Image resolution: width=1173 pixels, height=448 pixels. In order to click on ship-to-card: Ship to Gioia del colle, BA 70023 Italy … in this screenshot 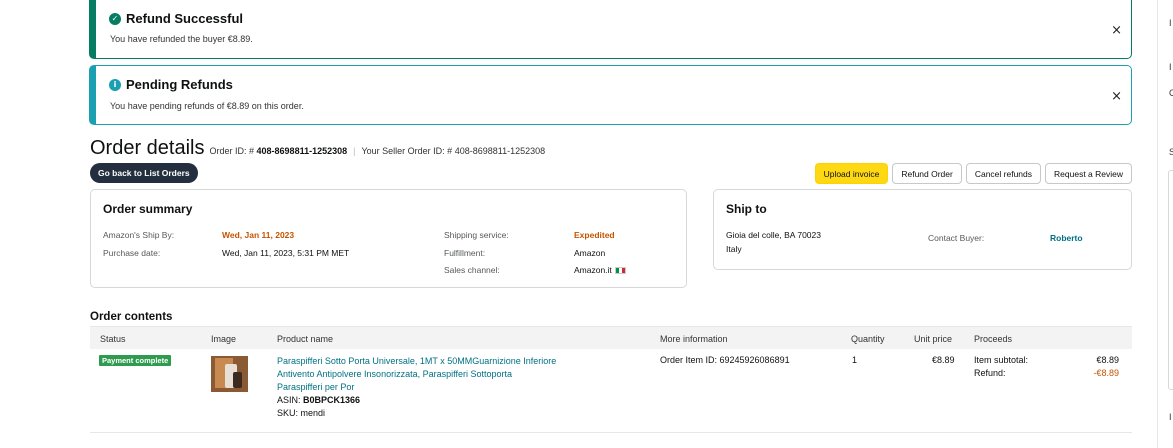, I will do `click(922, 229)`.